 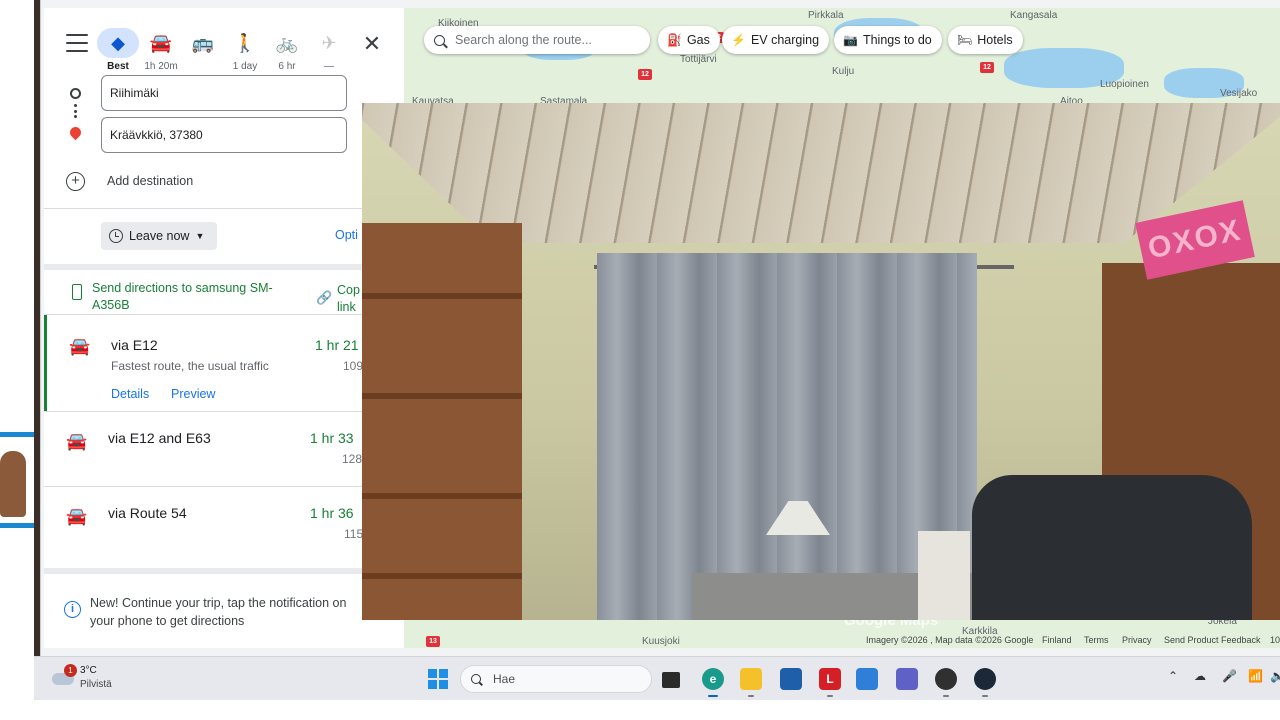 What do you see at coordinates (907, 679) in the screenshot?
I see `teams-icon` at bounding box center [907, 679].